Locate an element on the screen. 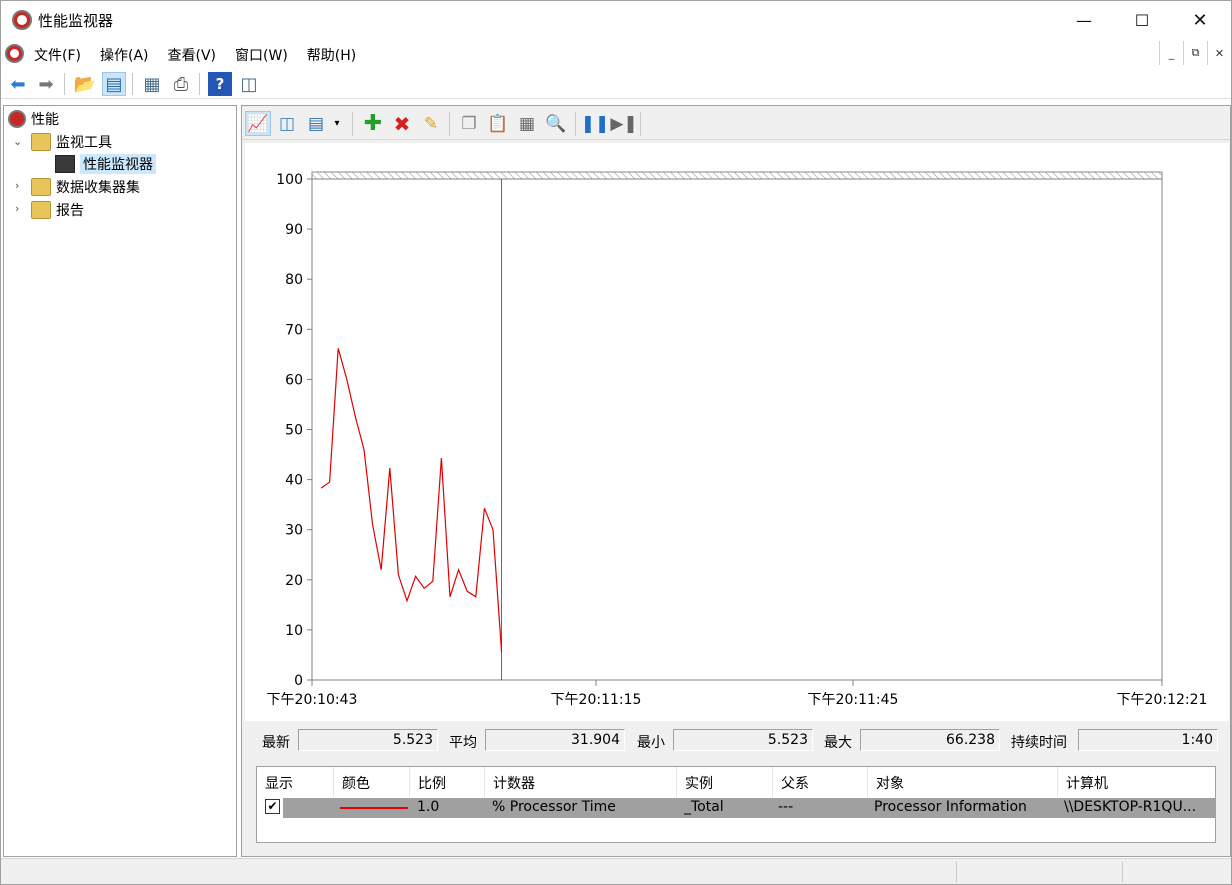  tree-item-monitoring-tools: 监视工具 is located at coordinates (71, 142).